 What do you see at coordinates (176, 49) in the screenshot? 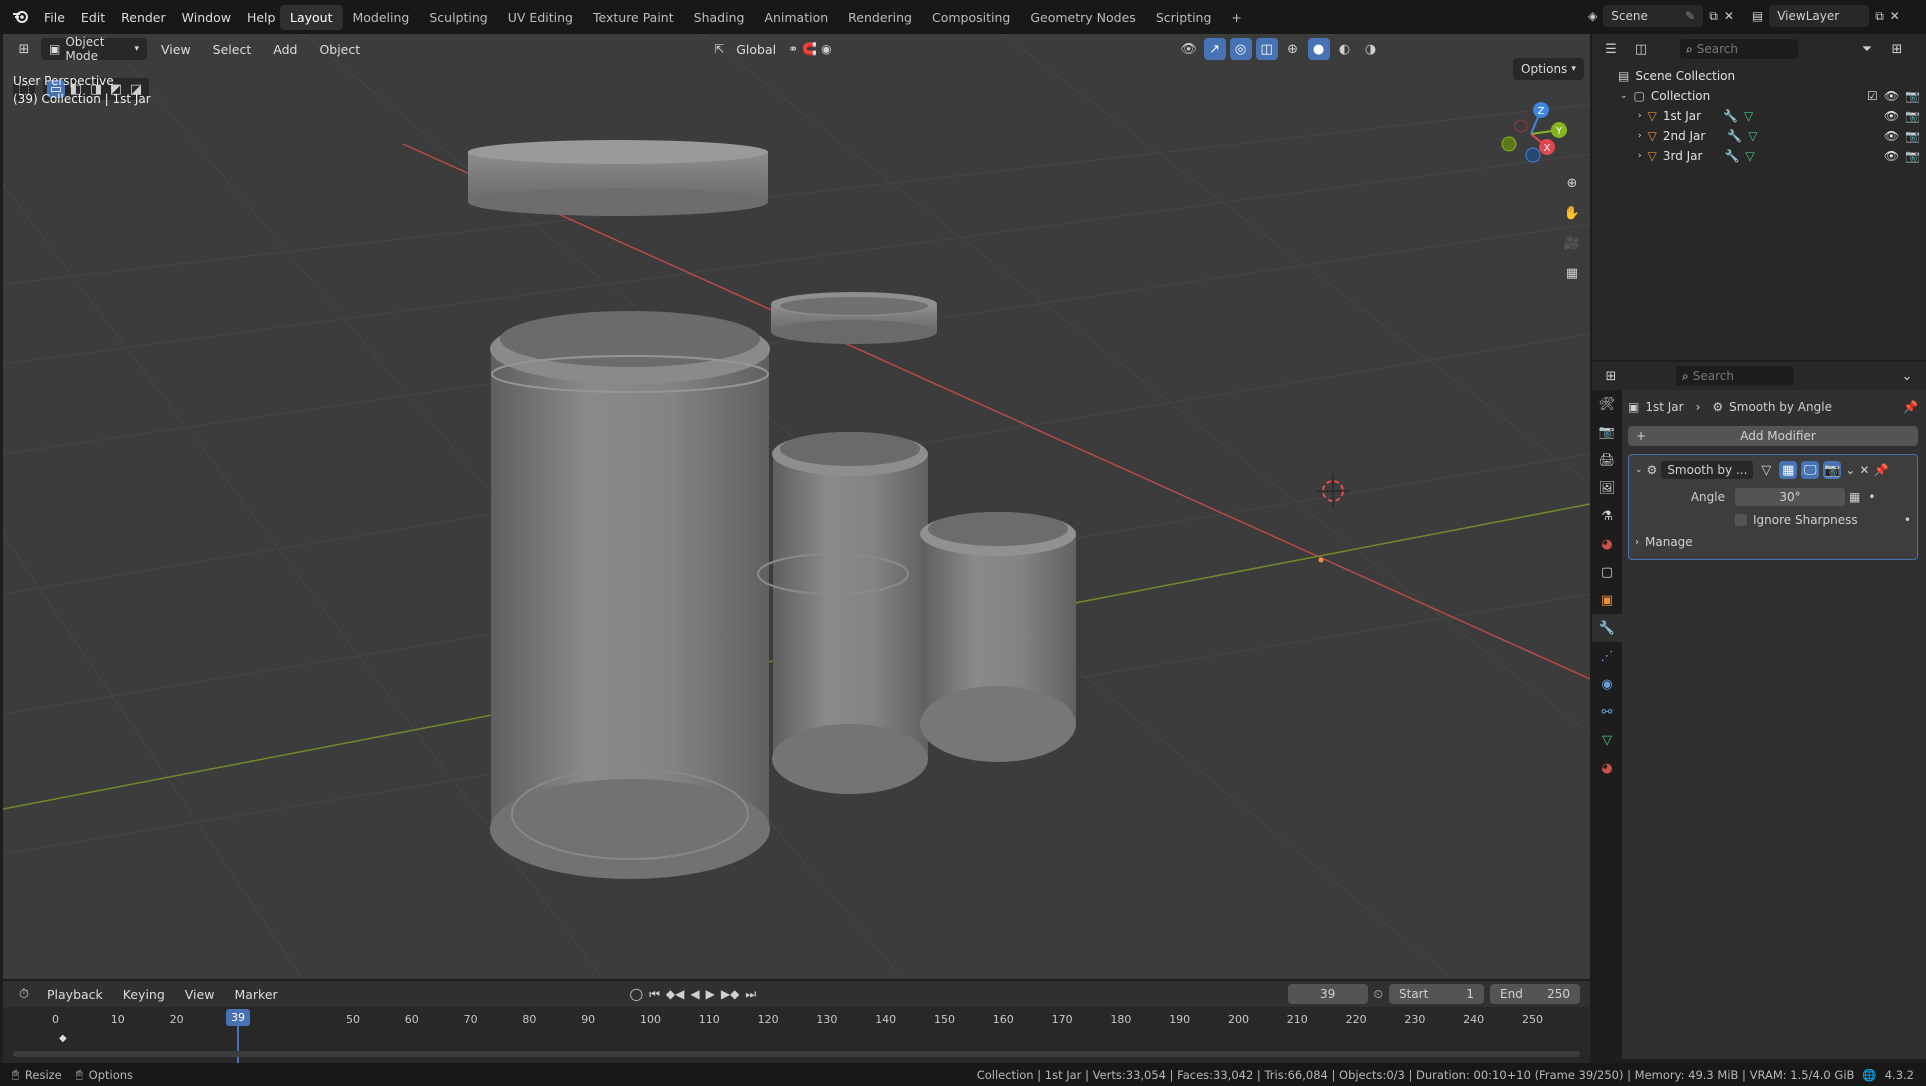
I see `menu-view: View` at bounding box center [176, 49].